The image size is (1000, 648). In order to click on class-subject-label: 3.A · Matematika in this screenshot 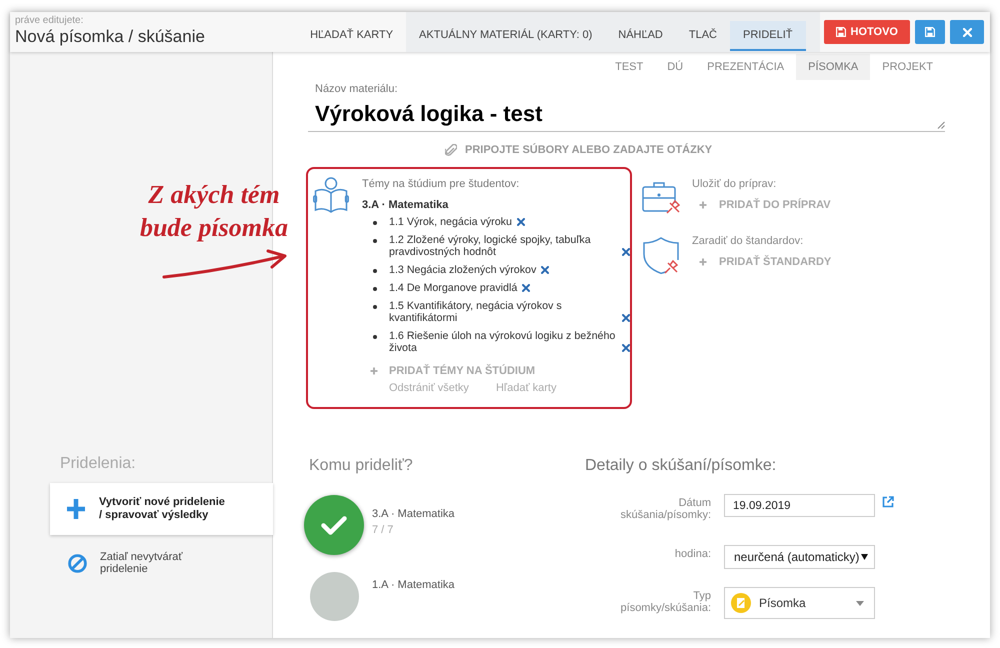, I will do `click(405, 205)`.